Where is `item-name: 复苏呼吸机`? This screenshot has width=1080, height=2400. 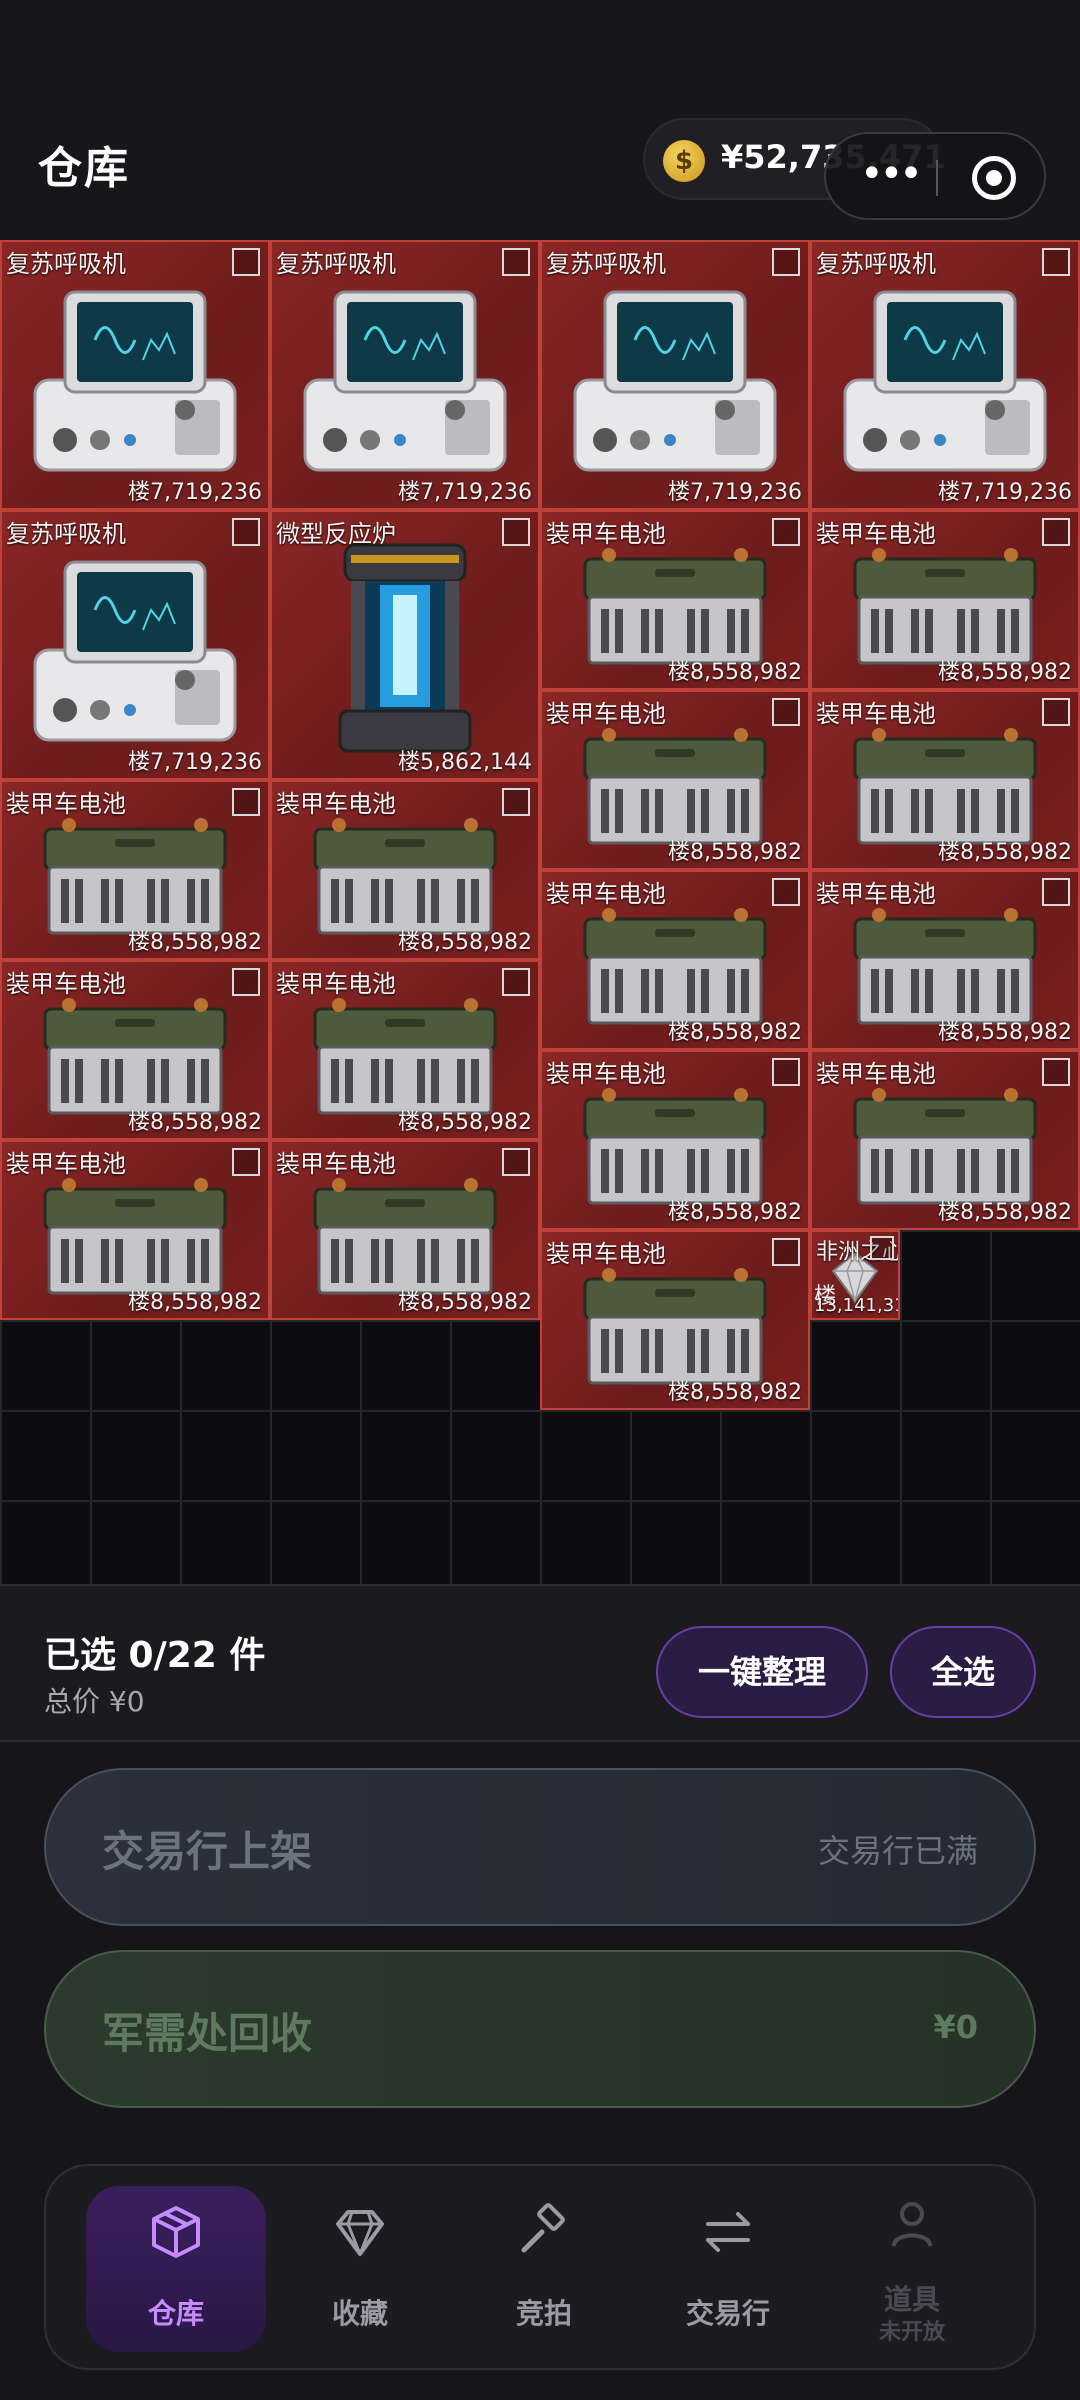
item-name: 复苏呼吸机 is located at coordinates (606, 264).